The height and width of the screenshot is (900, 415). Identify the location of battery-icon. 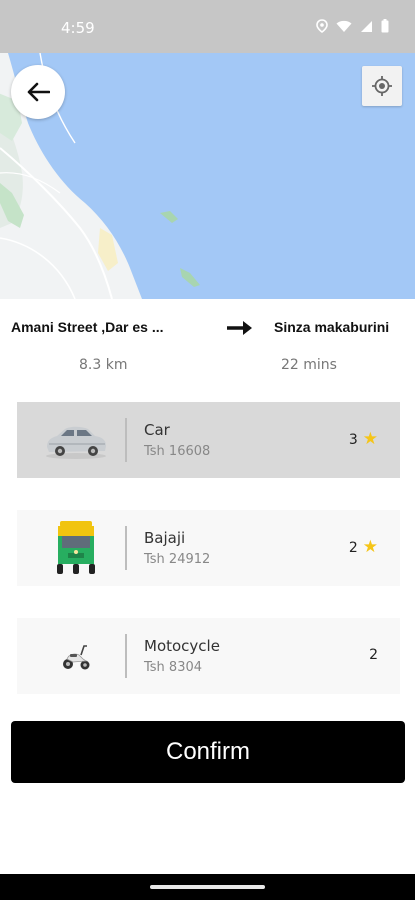
(385, 26).